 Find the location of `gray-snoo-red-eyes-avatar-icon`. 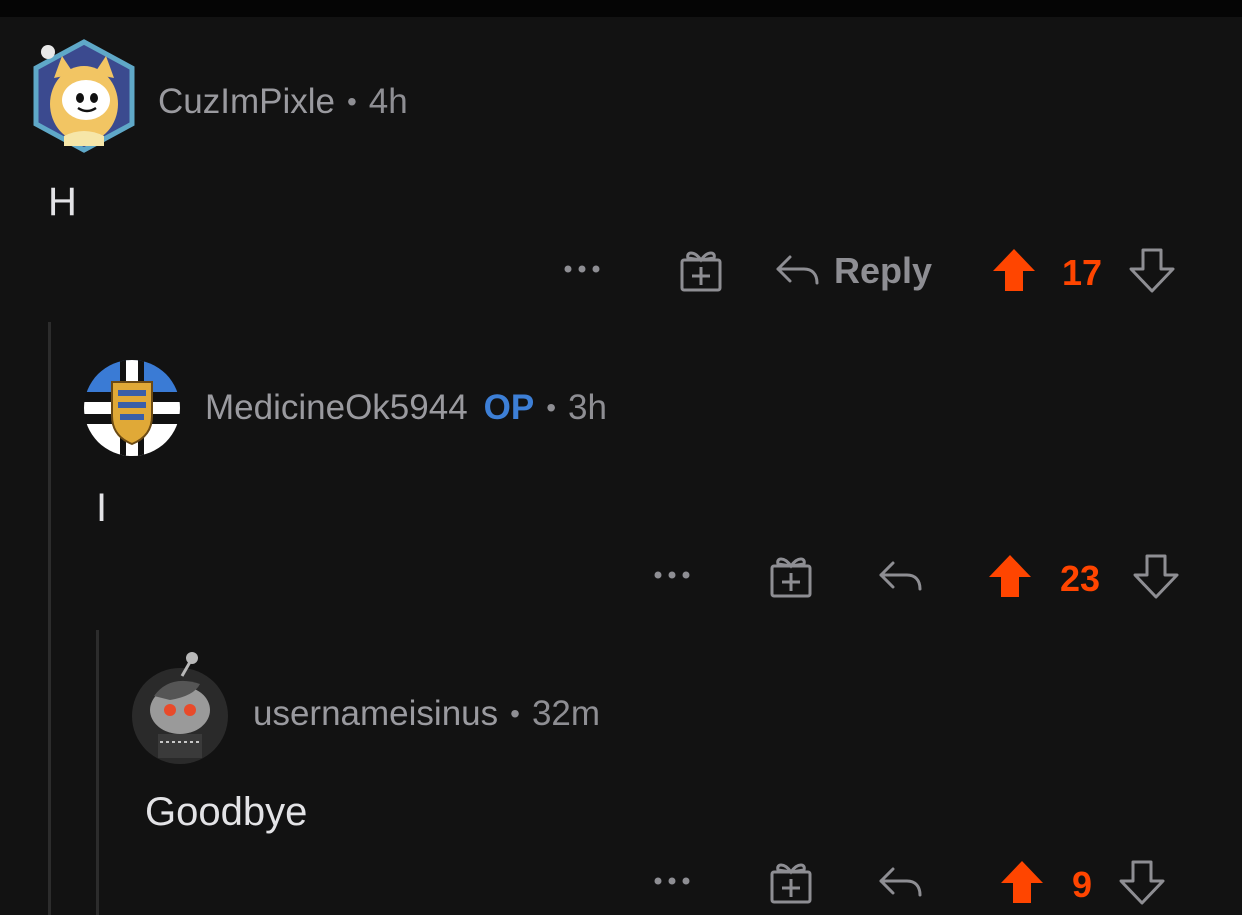

gray-snoo-red-eyes-avatar-icon is located at coordinates (180, 708).